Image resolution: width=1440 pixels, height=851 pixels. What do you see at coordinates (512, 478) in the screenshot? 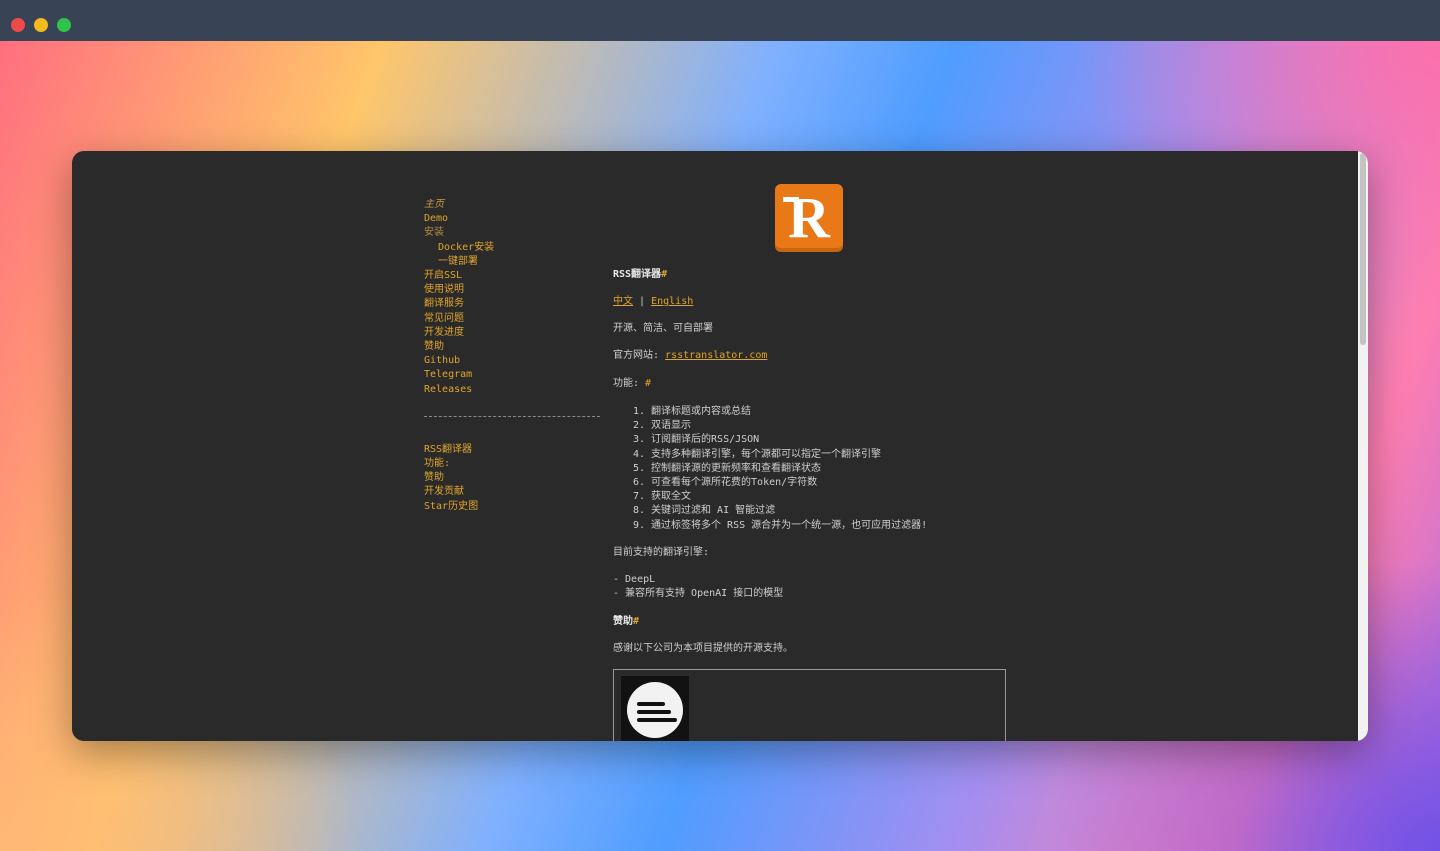
I see `toc-sponsor: 赞助` at bounding box center [512, 478].